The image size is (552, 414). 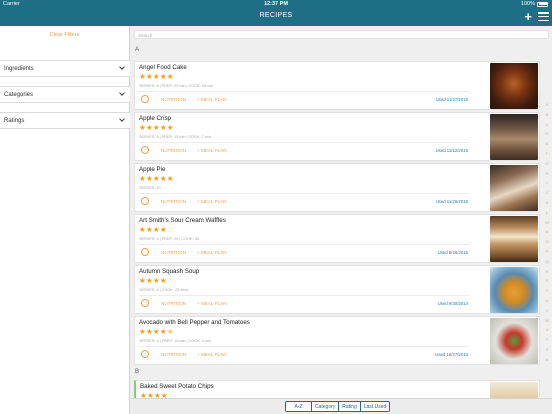 I want to click on clock: 12:37 PM, so click(x=276, y=4).